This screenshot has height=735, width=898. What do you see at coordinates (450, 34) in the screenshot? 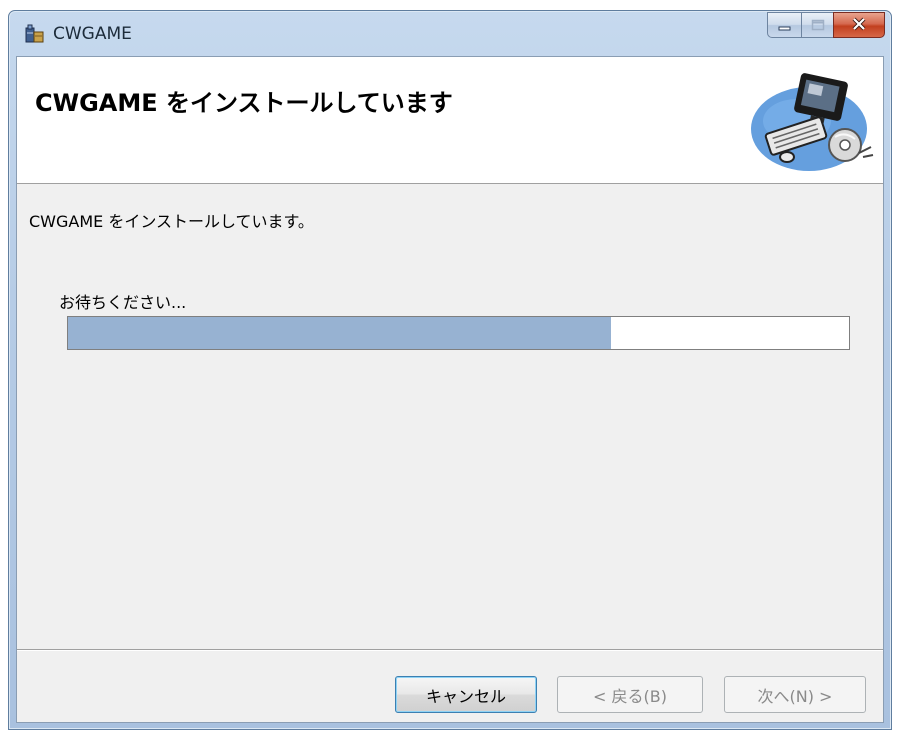
I see `title-bar: CWGAME` at bounding box center [450, 34].